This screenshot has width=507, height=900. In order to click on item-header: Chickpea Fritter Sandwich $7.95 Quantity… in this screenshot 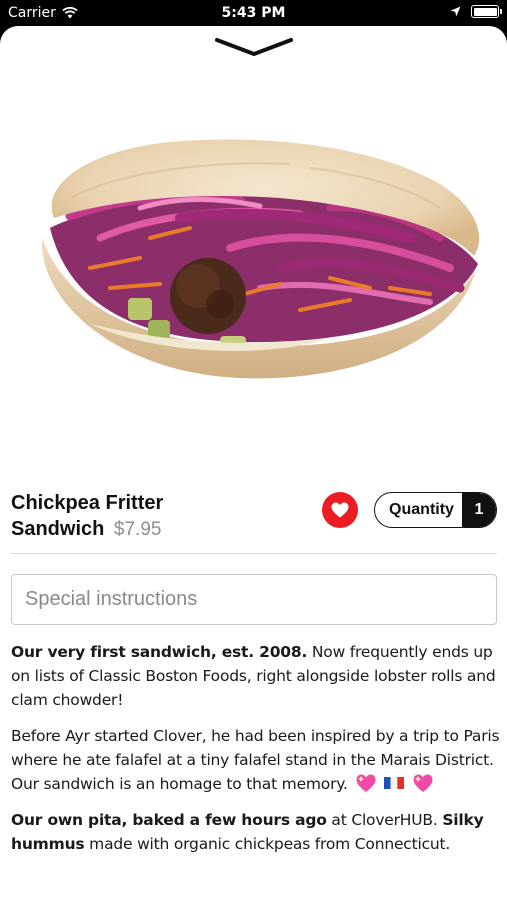, I will do `click(254, 519)`.